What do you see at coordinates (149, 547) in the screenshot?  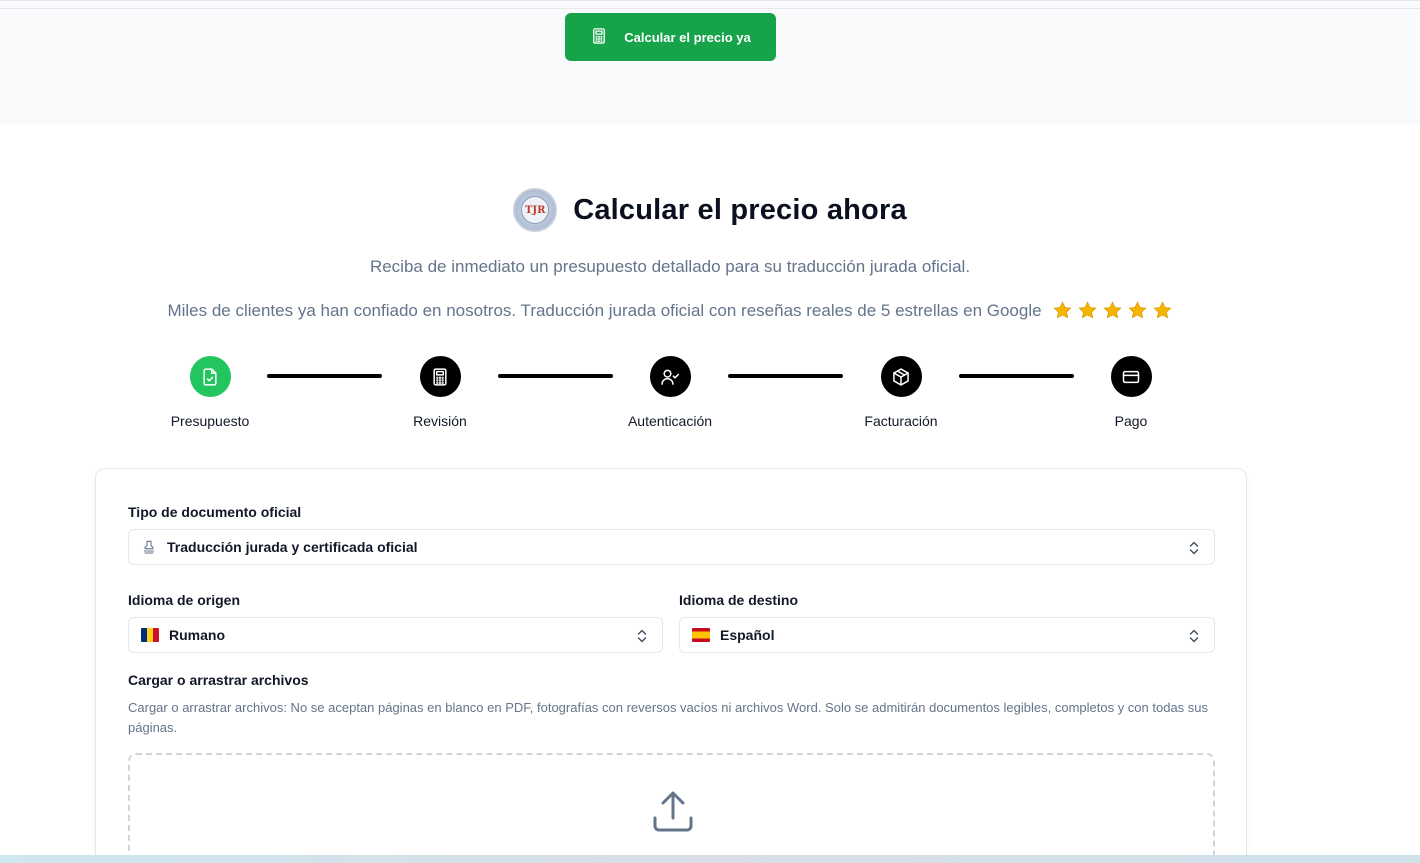 I see `stamp-icon` at bounding box center [149, 547].